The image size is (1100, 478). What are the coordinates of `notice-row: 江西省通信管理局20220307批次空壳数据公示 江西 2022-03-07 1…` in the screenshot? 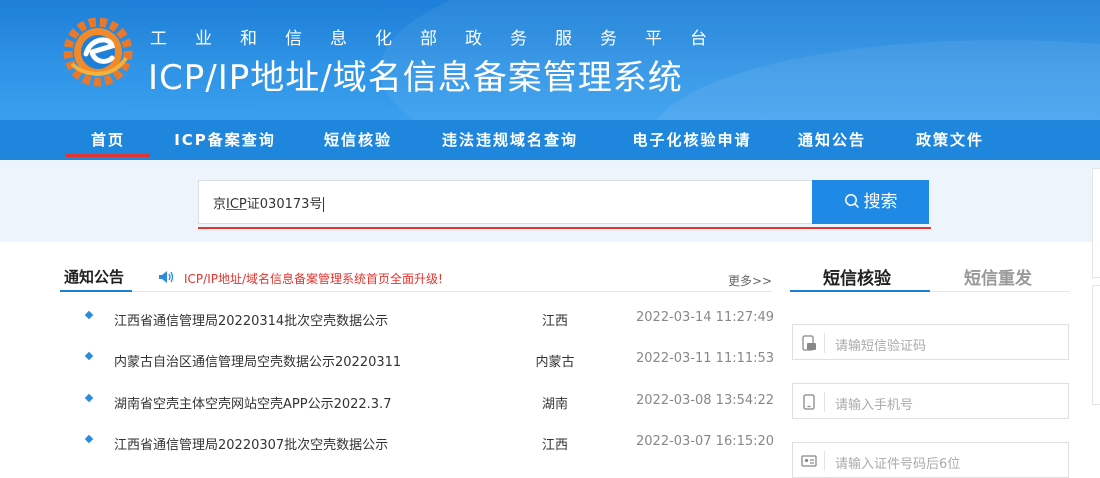 It's located at (390, 444).